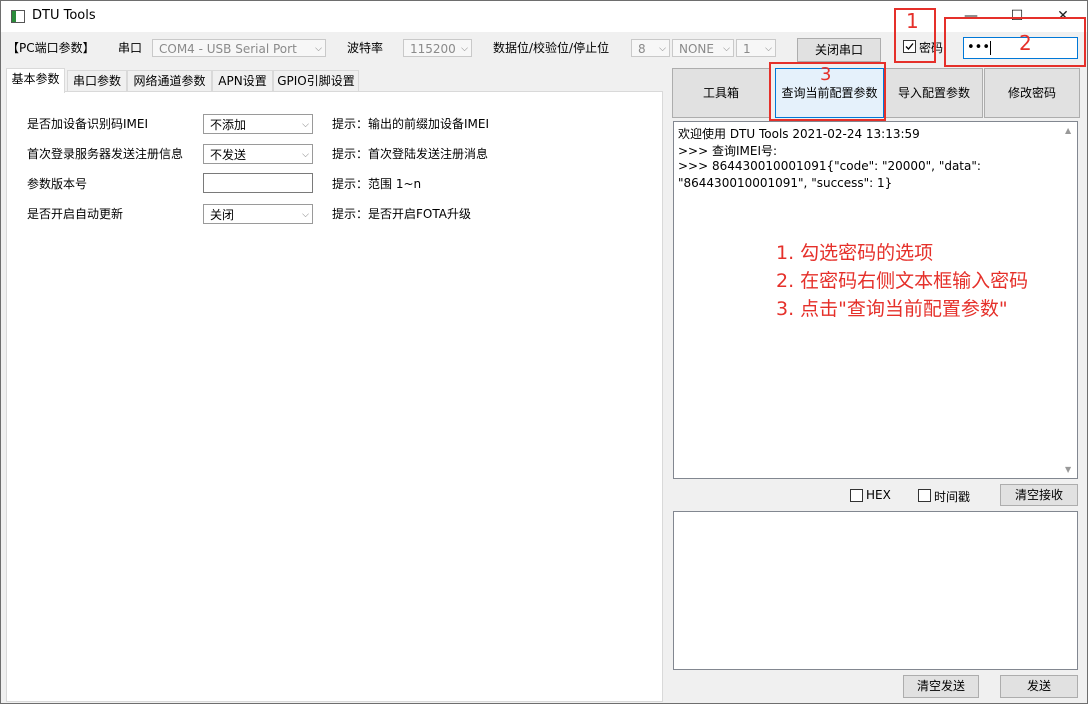  I want to click on log-line: 欢迎使用 DTU Tools 2021-02-24 13:13:59, so click(799, 134).